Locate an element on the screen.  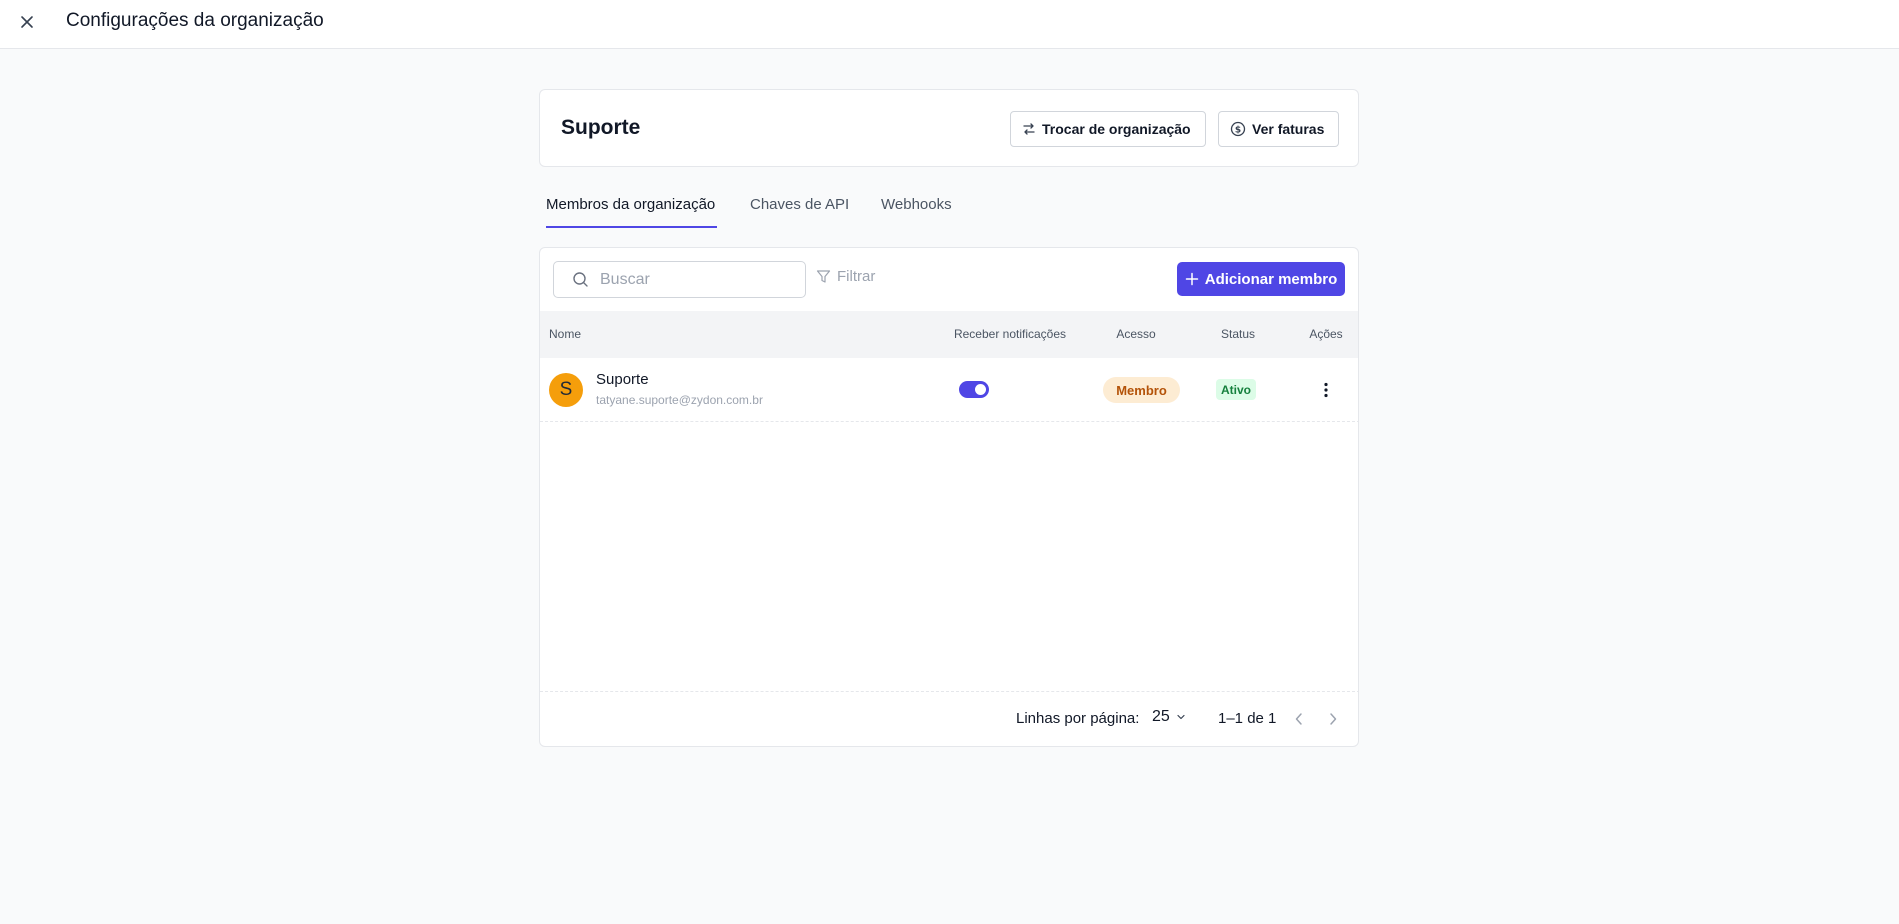
plus-icon is located at coordinates (1191, 279).